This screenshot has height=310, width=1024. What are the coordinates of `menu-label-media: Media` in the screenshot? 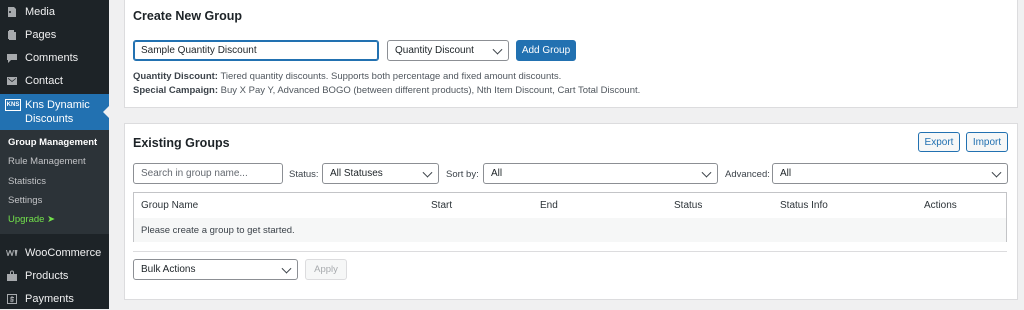 It's located at (40, 12).